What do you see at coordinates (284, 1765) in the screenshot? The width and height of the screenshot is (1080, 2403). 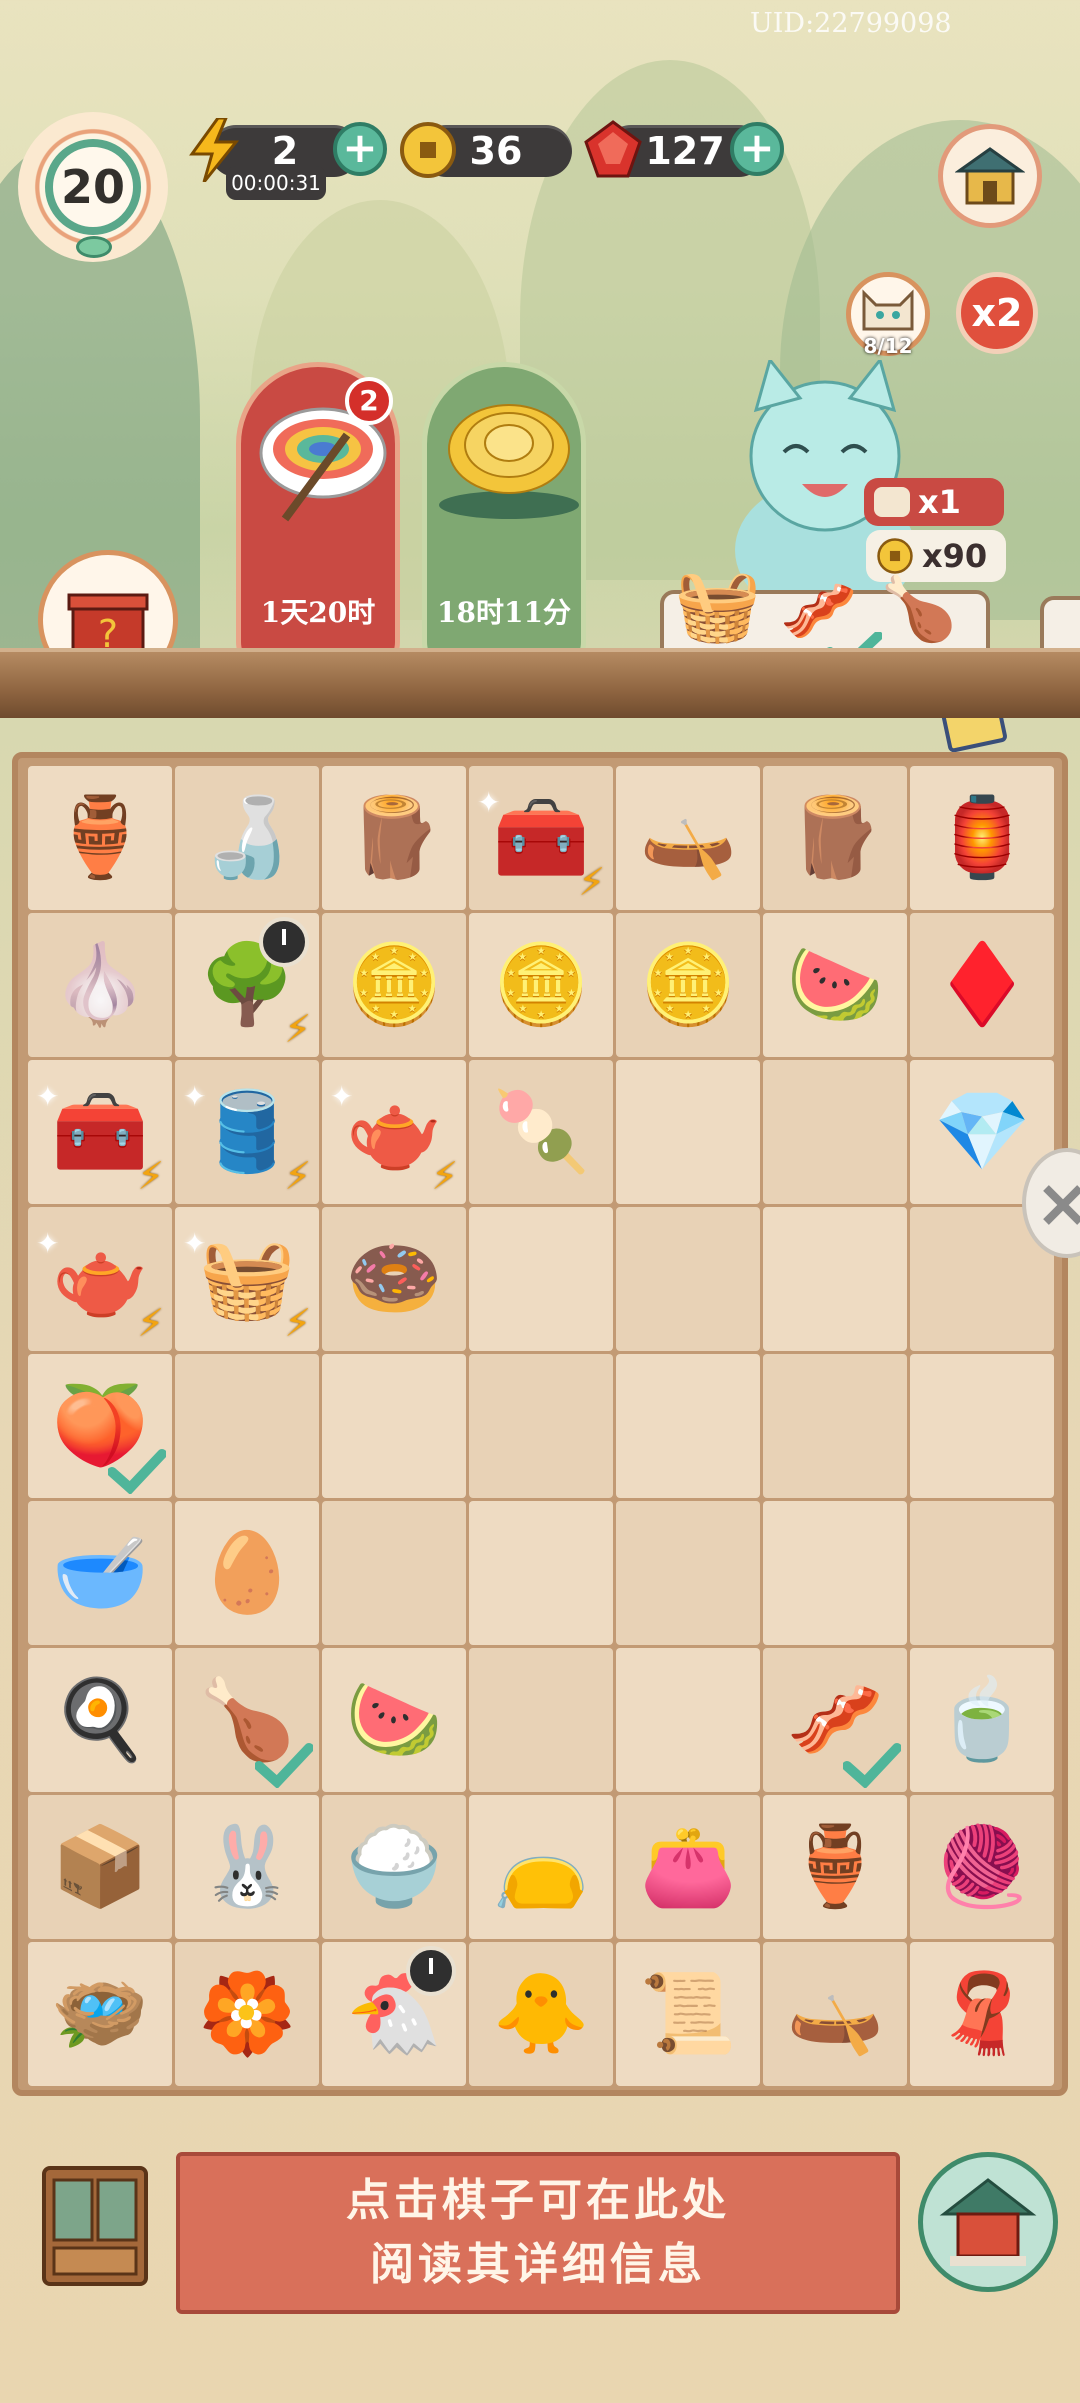 I see `check-icon` at bounding box center [284, 1765].